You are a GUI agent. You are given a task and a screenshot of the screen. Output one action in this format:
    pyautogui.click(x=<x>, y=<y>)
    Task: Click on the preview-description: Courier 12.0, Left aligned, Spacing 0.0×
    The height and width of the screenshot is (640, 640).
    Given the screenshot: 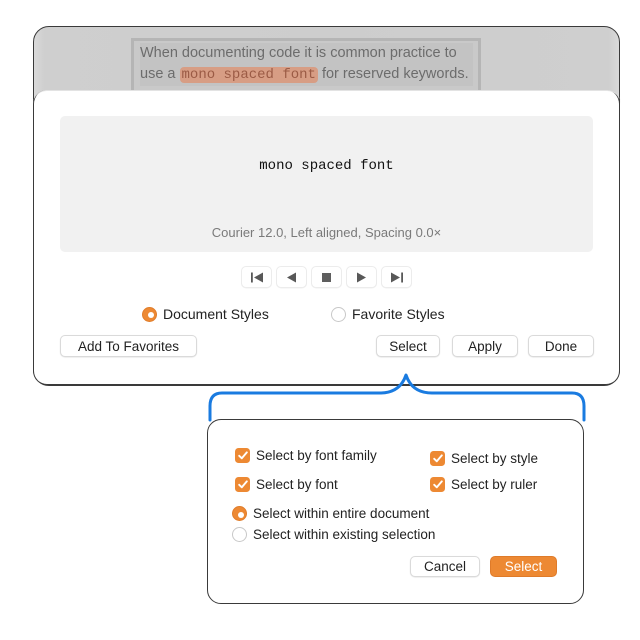 What is the action you would take?
    pyautogui.click(x=326, y=232)
    